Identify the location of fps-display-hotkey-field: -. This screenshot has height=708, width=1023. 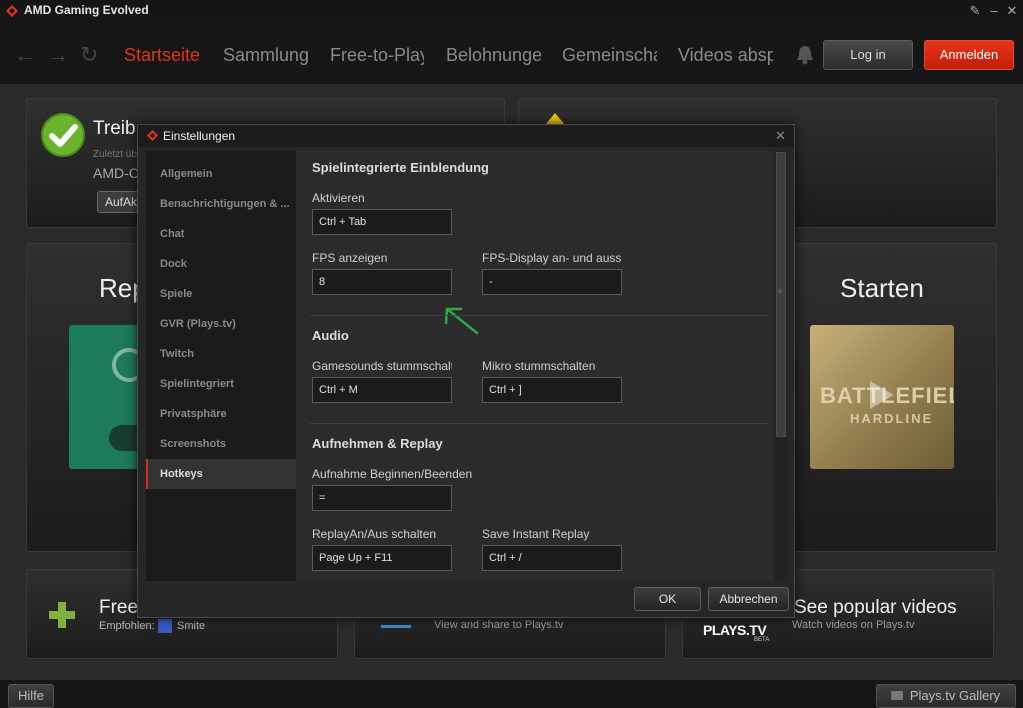
(552, 282).